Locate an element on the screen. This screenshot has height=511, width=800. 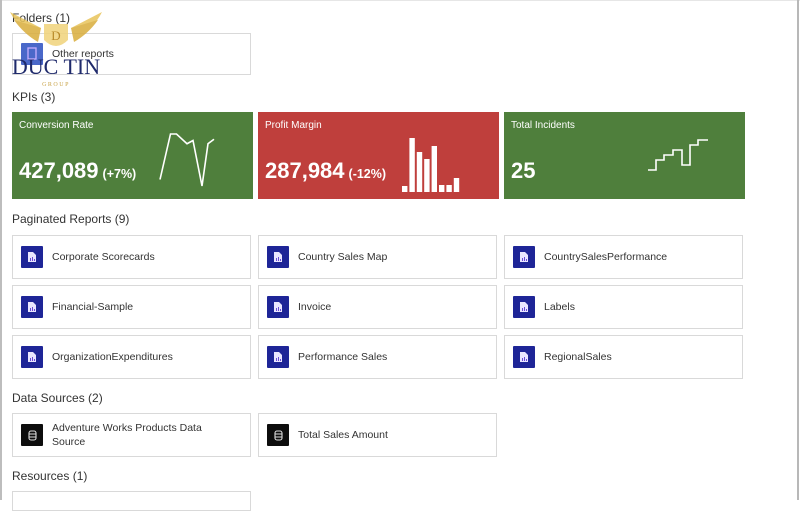
report-label: Invoice is located at coordinates (315, 307).